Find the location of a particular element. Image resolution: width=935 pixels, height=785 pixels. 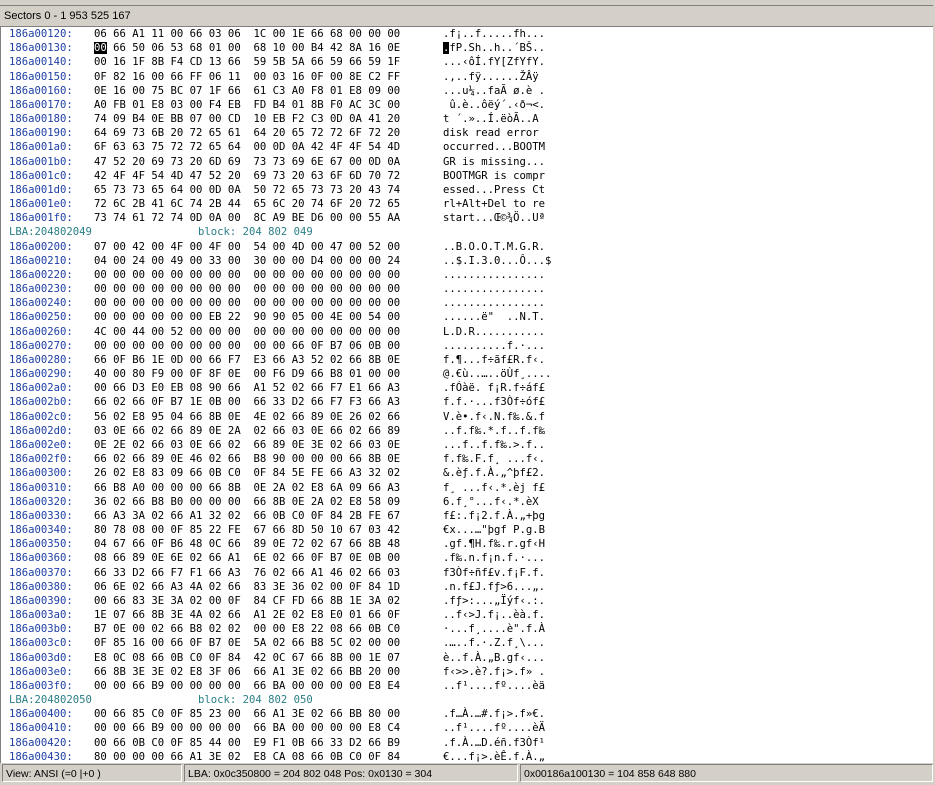

ascii-text: û.è..ôëý´.‹ð¬<. is located at coordinates (494, 105).